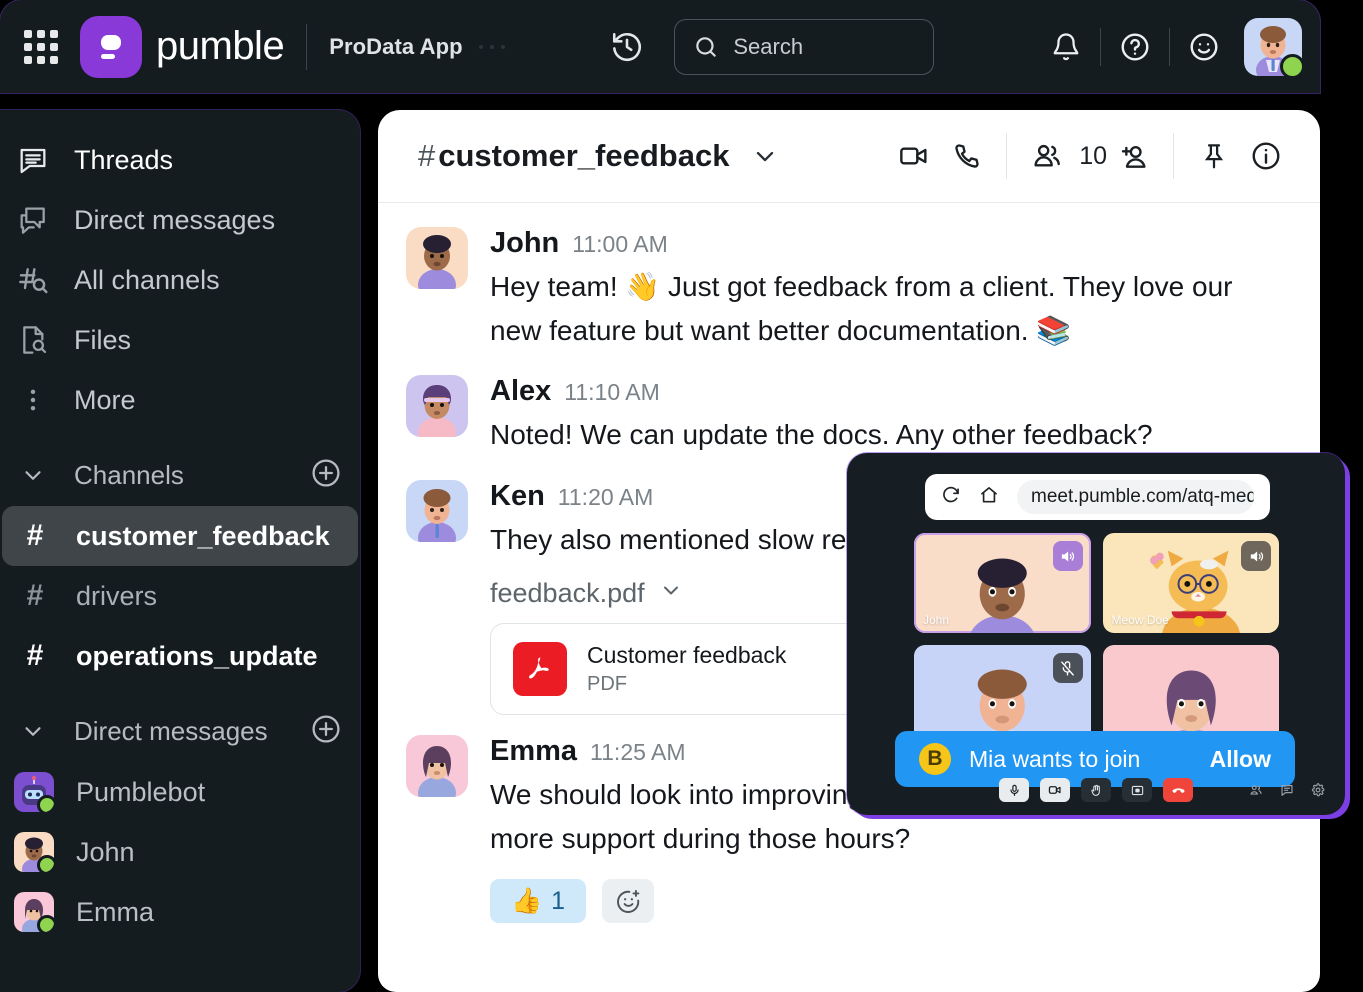  Describe the element at coordinates (1133, 156) in the screenshot. I see `add-person-icon` at that location.